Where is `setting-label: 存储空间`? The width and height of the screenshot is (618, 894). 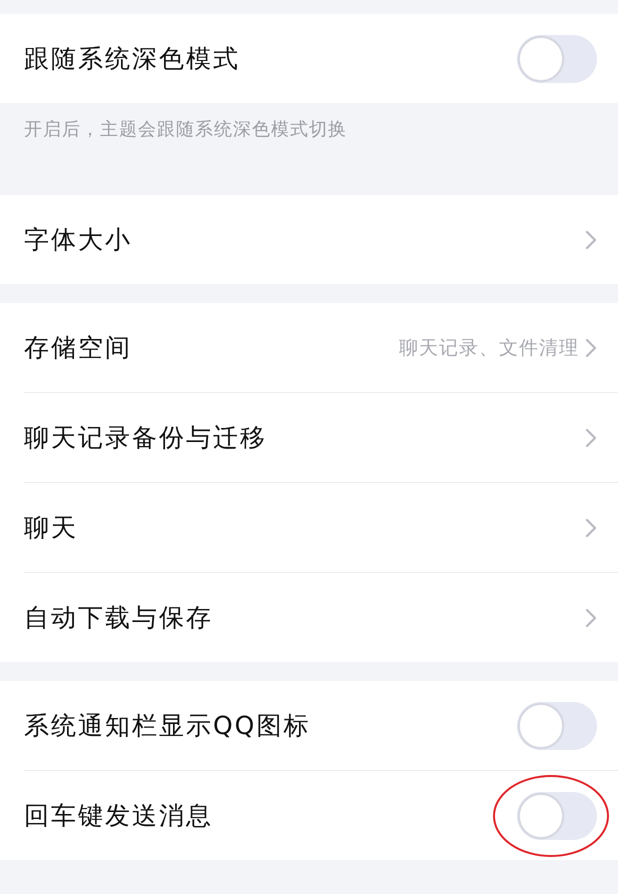 setting-label: 存储空间 is located at coordinates (78, 348).